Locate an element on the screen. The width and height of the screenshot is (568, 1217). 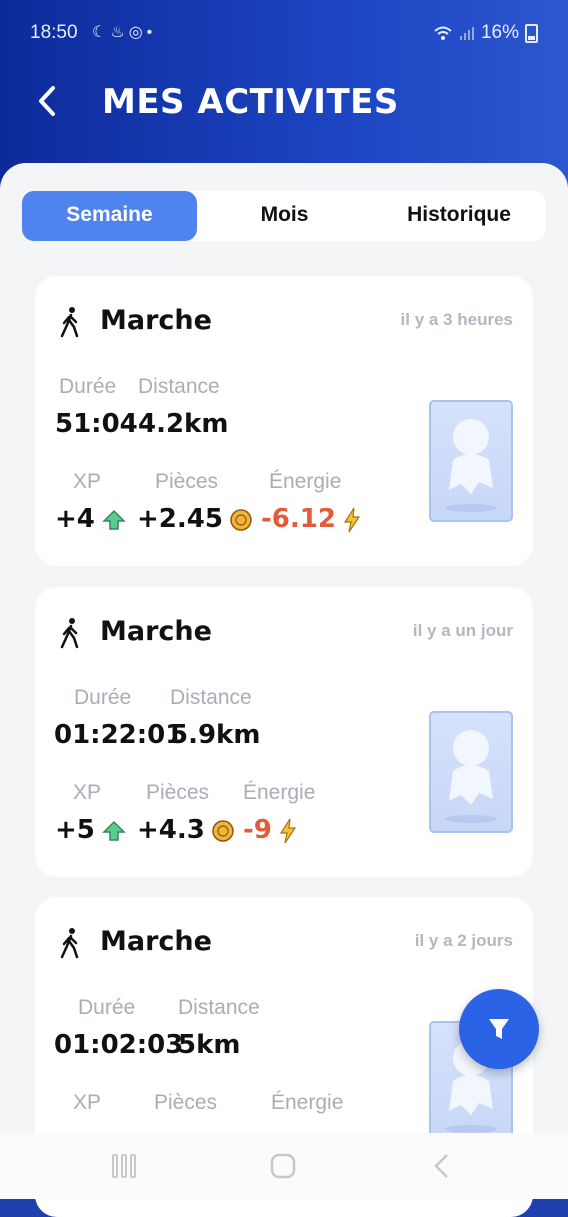
duration-value: 01:02:03 is located at coordinates (119, 1045).